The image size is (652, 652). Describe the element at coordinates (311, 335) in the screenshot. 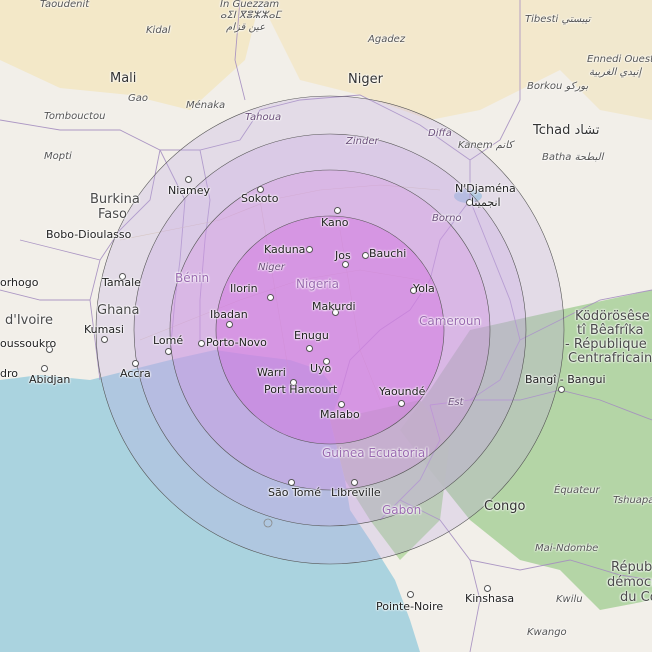

I see `label-enugu: Enugu` at that location.